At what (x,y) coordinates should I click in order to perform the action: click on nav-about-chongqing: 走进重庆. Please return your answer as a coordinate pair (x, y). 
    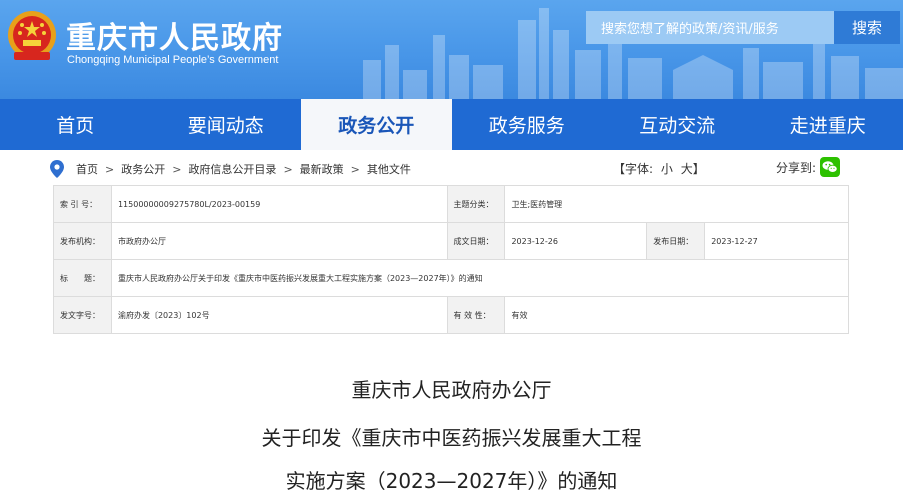
    Looking at the image, I should click on (828, 124).